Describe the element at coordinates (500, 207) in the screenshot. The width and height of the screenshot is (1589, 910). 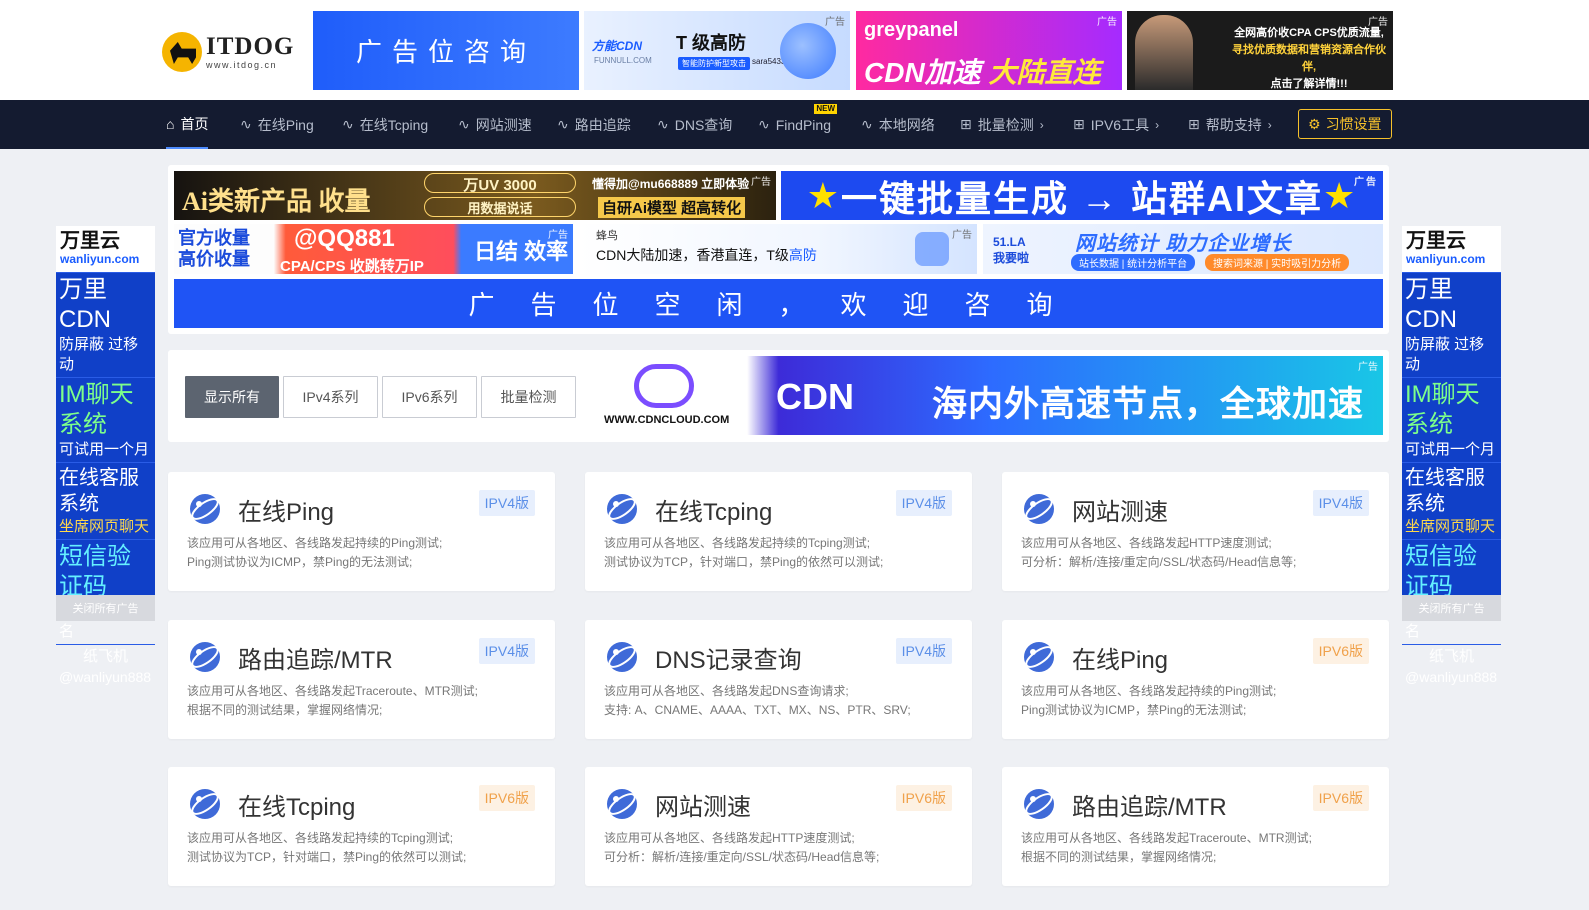
I see `board-ad-ai-data: 用数据说话` at that location.